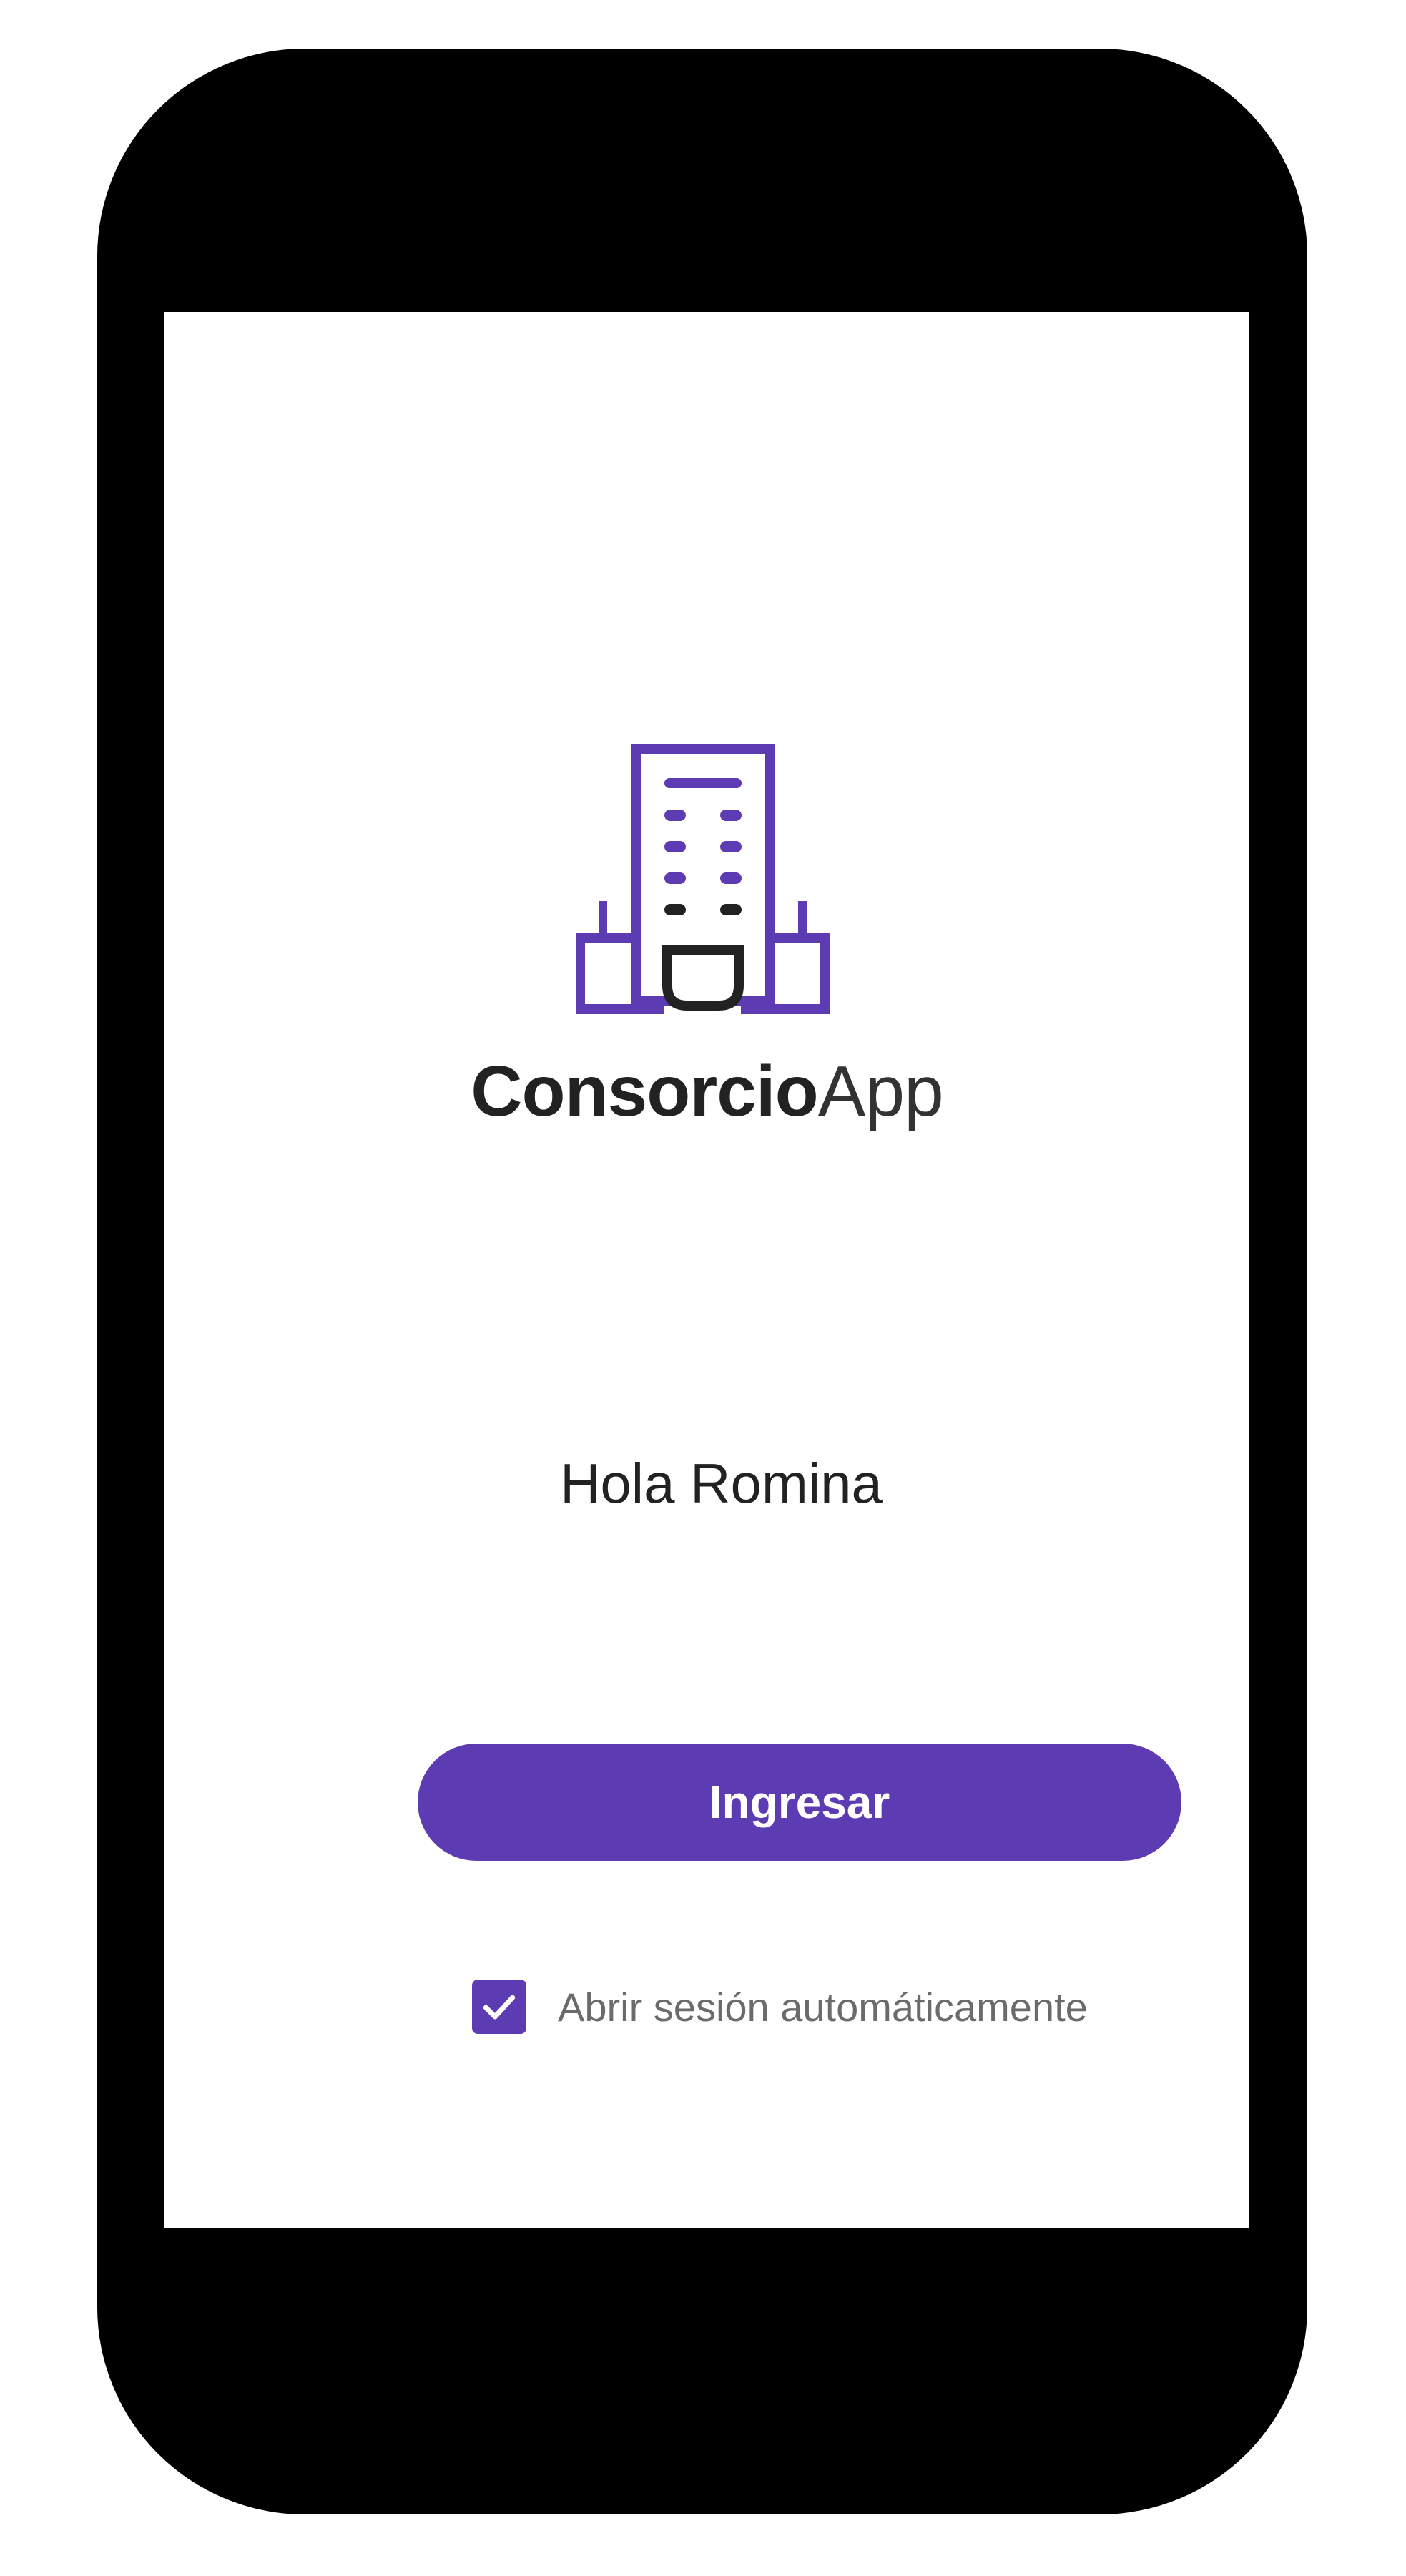 Image resolution: width=1406 pixels, height=2576 pixels. I want to click on brand-light: App, so click(881, 1091).